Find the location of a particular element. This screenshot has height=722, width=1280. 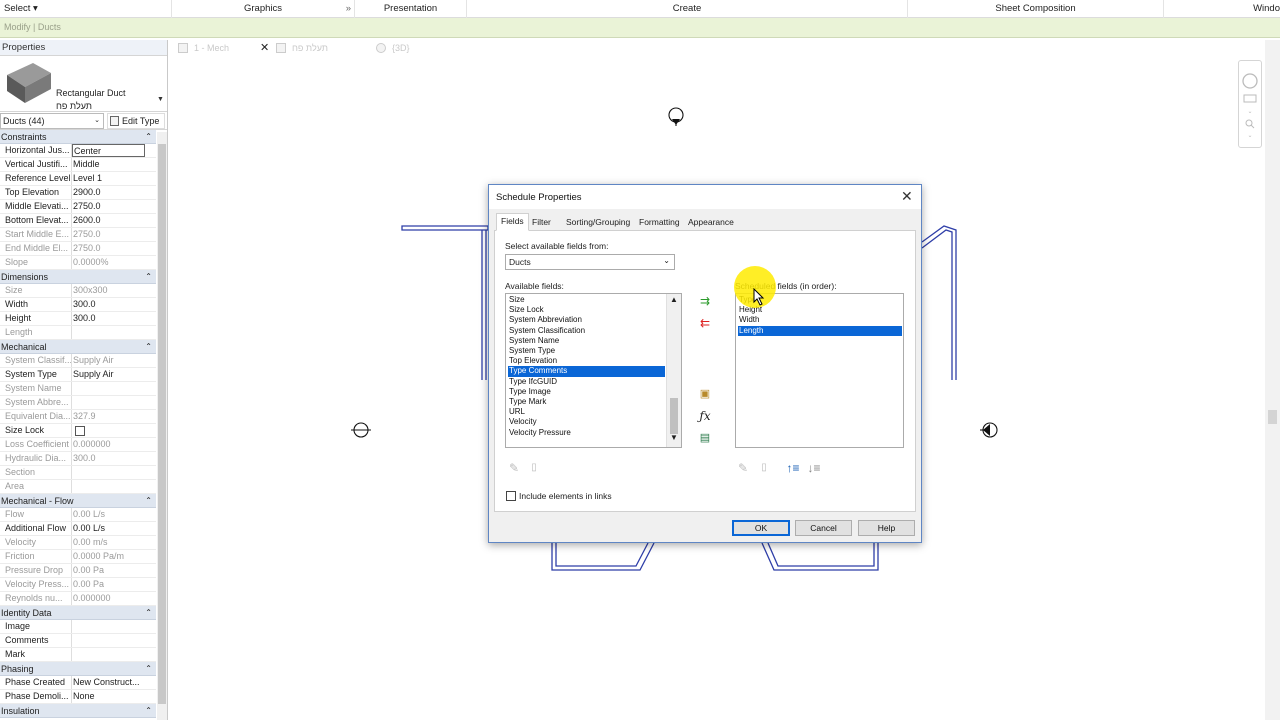

view-tab-1-mech: 1 - Mech ✕ is located at coordinates (222, 48).